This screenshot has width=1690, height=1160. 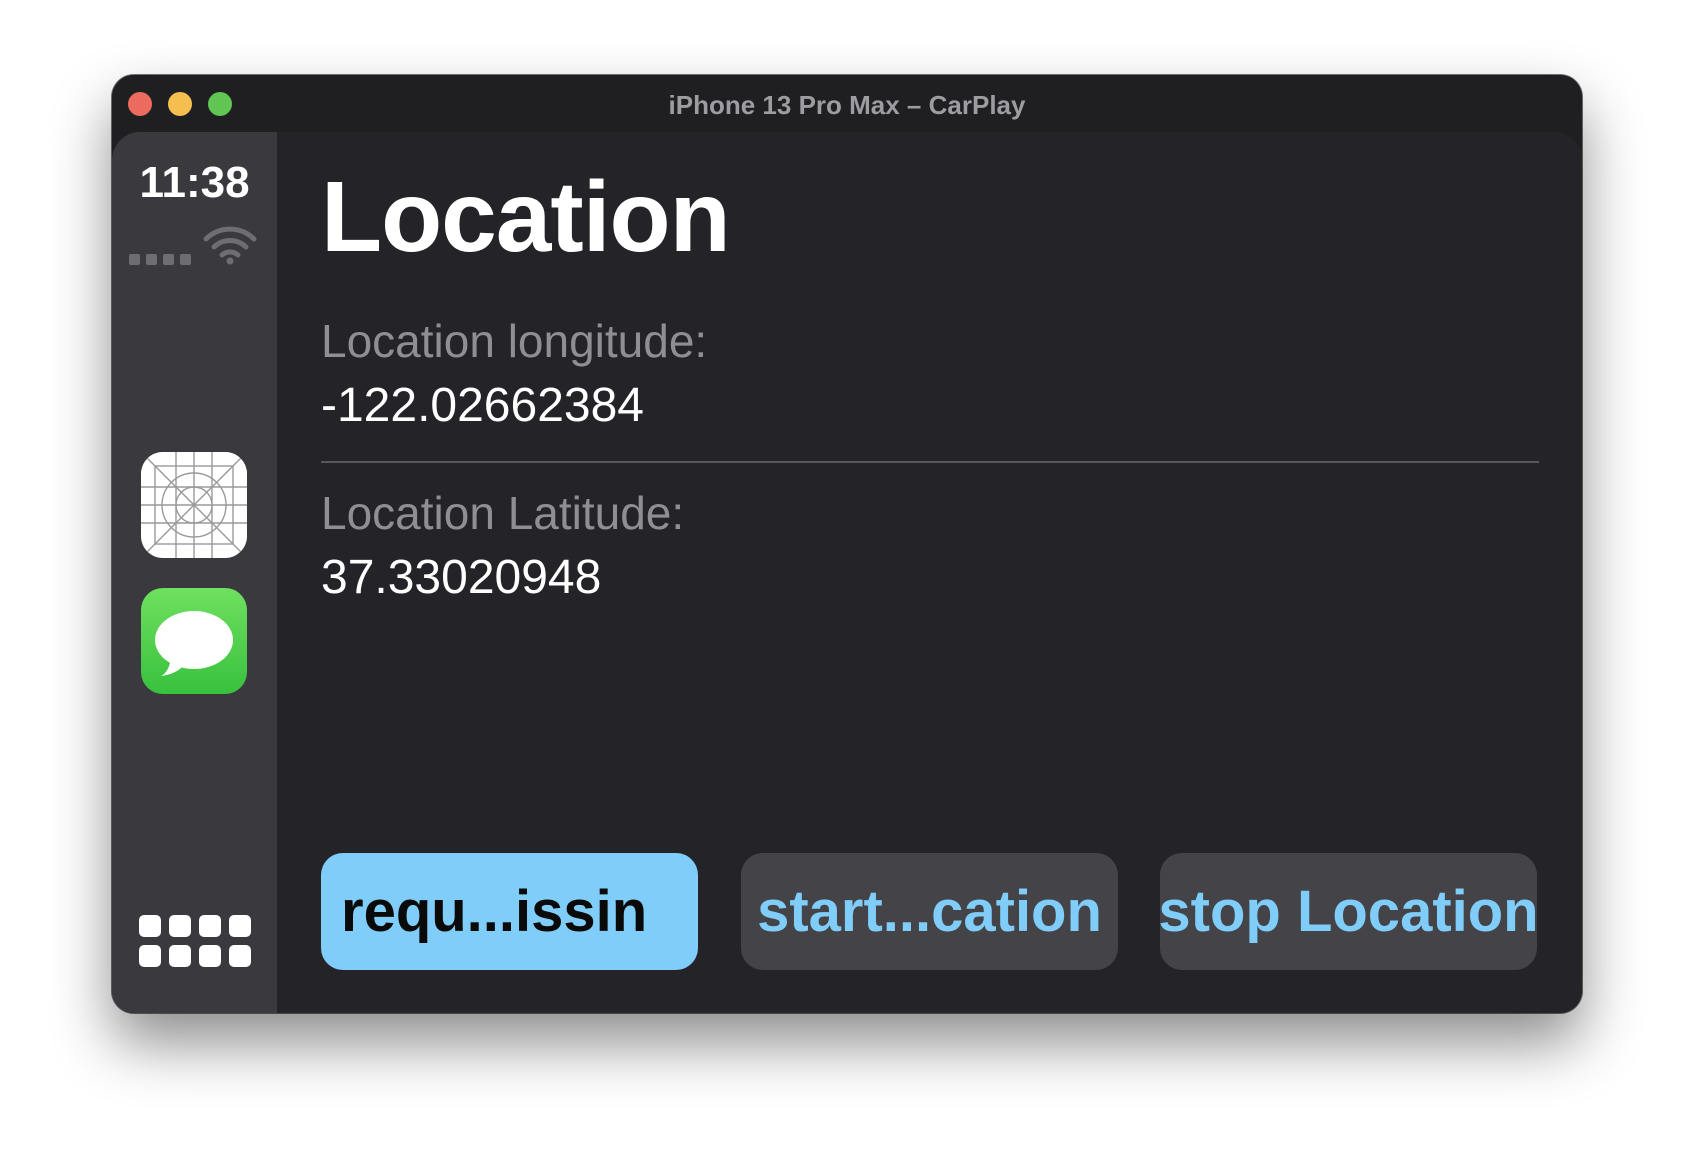 I want to click on longitude-label: Location longitude:, so click(x=514, y=341).